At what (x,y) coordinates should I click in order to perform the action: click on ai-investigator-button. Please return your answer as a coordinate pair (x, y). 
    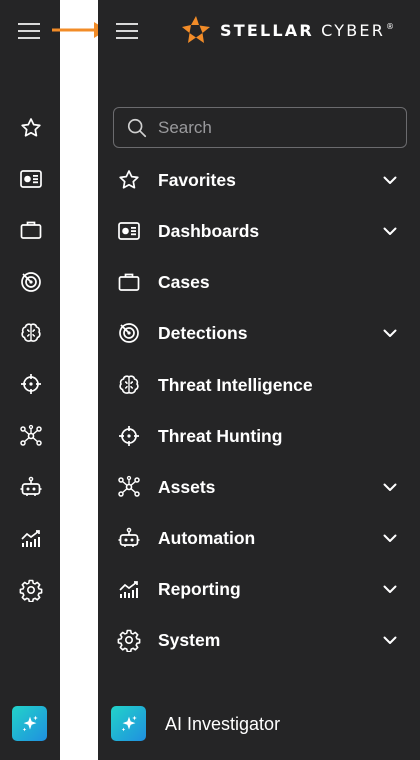
    Looking at the image, I should click on (128, 723).